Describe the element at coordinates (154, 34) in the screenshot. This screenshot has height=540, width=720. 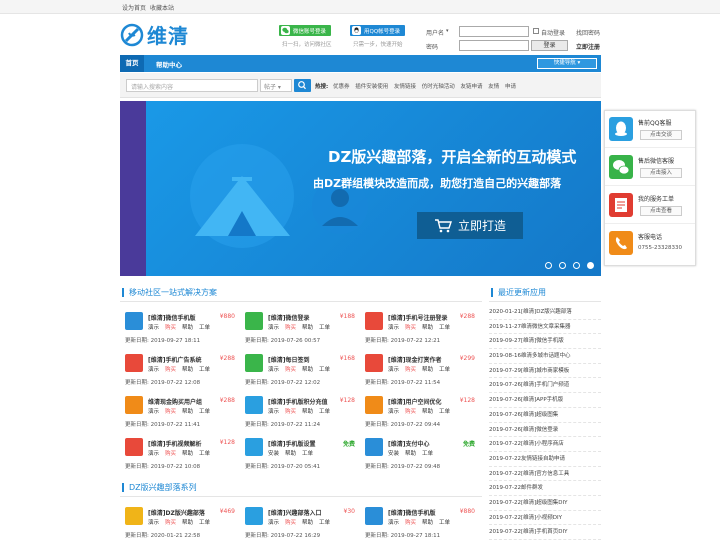
I see `site-logo: 维清` at that location.